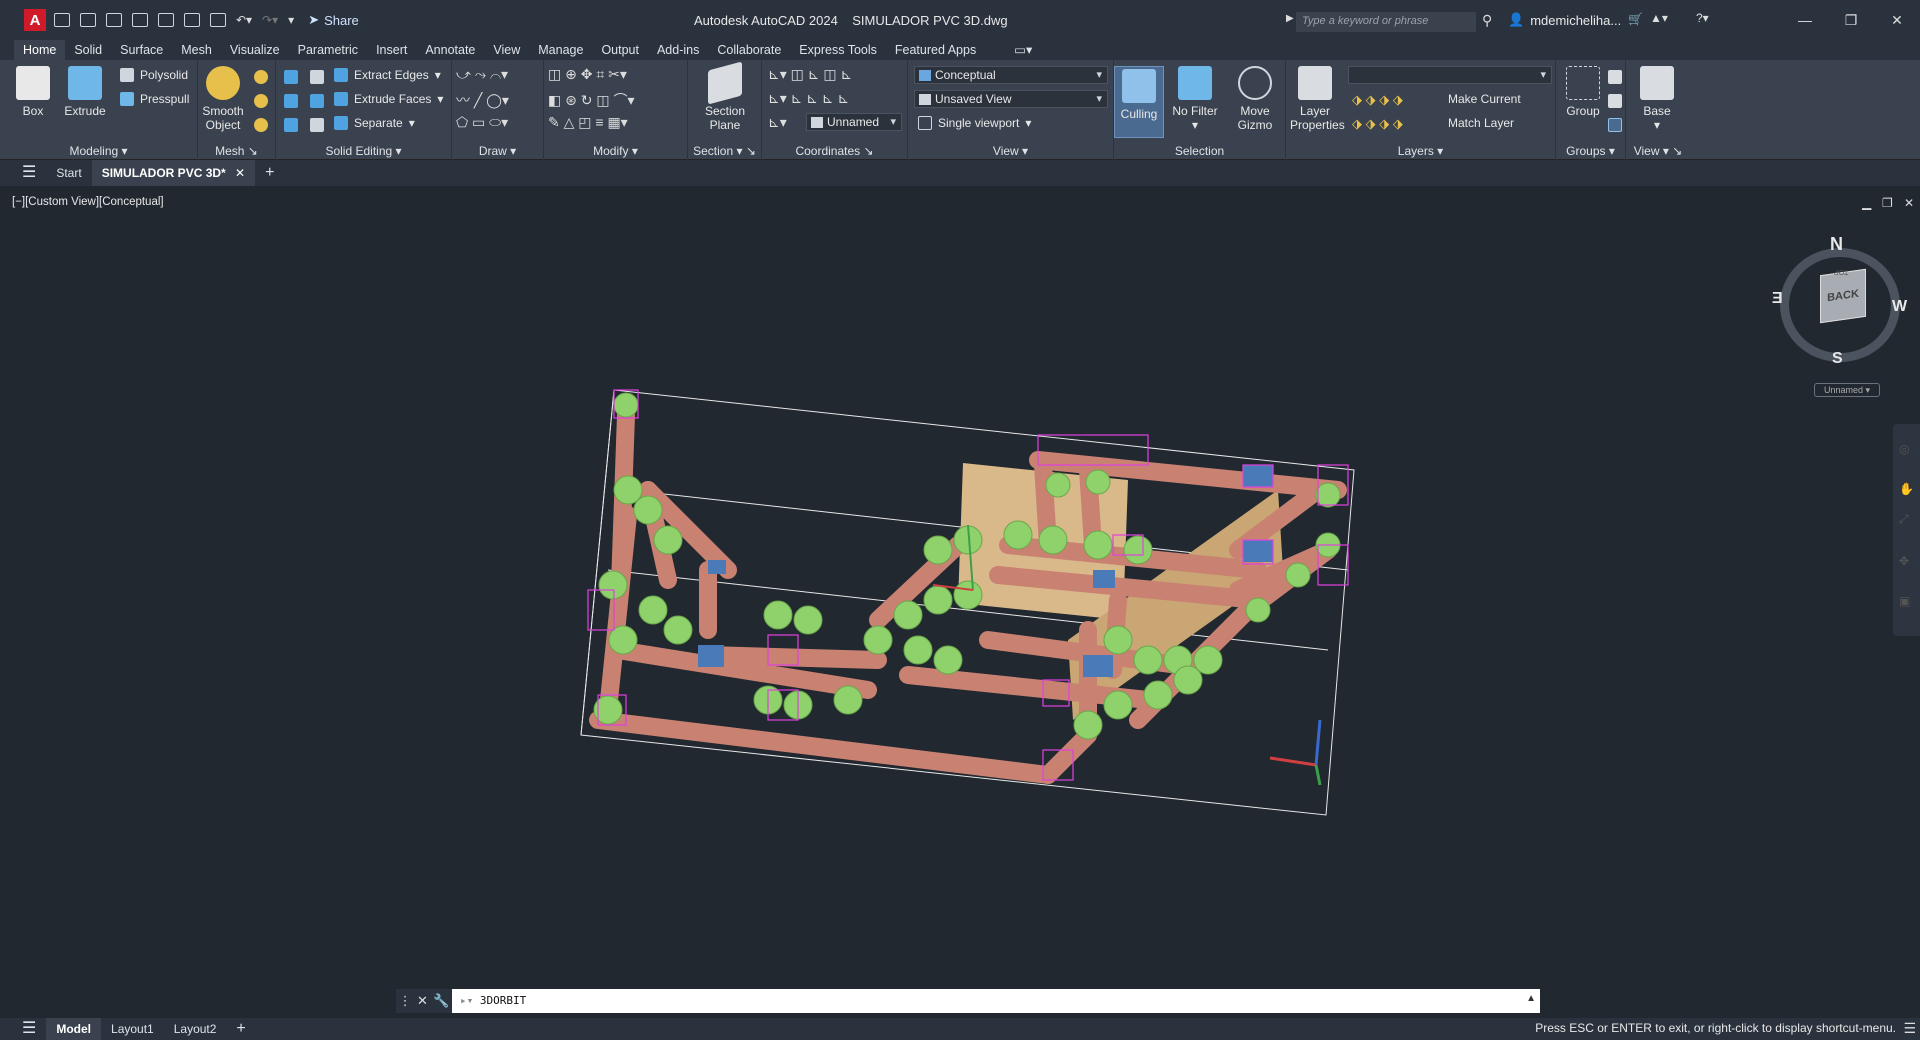  Describe the element at coordinates (240, 1029) in the screenshot. I see `new-layout-icon: +` at that location.